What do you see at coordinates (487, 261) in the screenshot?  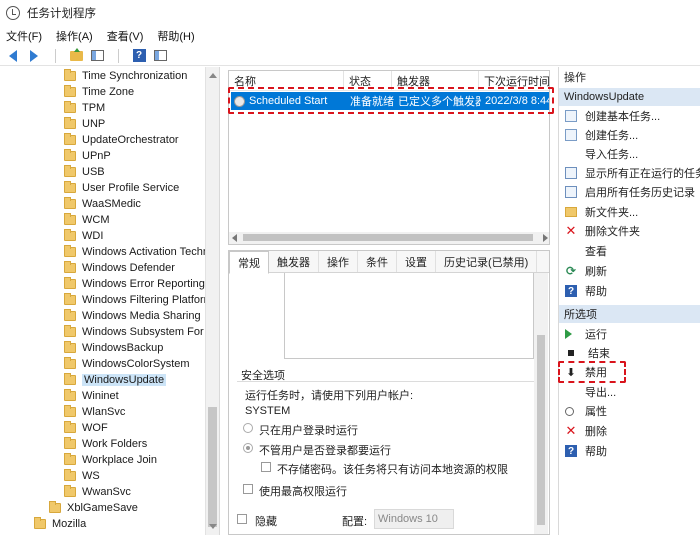 I see `tab-history: 历史记录(已禁用)` at bounding box center [487, 261].